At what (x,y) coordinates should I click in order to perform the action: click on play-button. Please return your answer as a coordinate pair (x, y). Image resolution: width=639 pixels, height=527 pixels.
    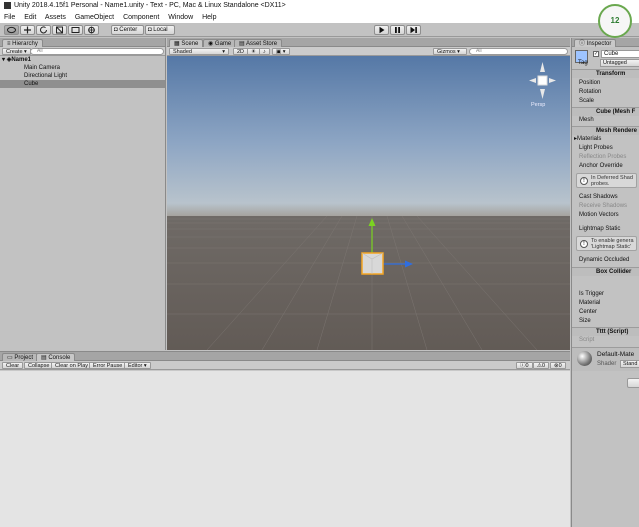
    Looking at the image, I should click on (381, 30).